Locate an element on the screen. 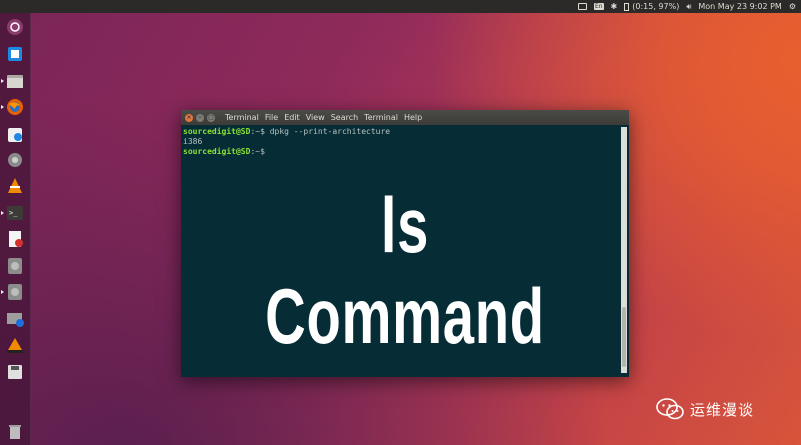  screenshot-icon is located at coordinates (15, 319).